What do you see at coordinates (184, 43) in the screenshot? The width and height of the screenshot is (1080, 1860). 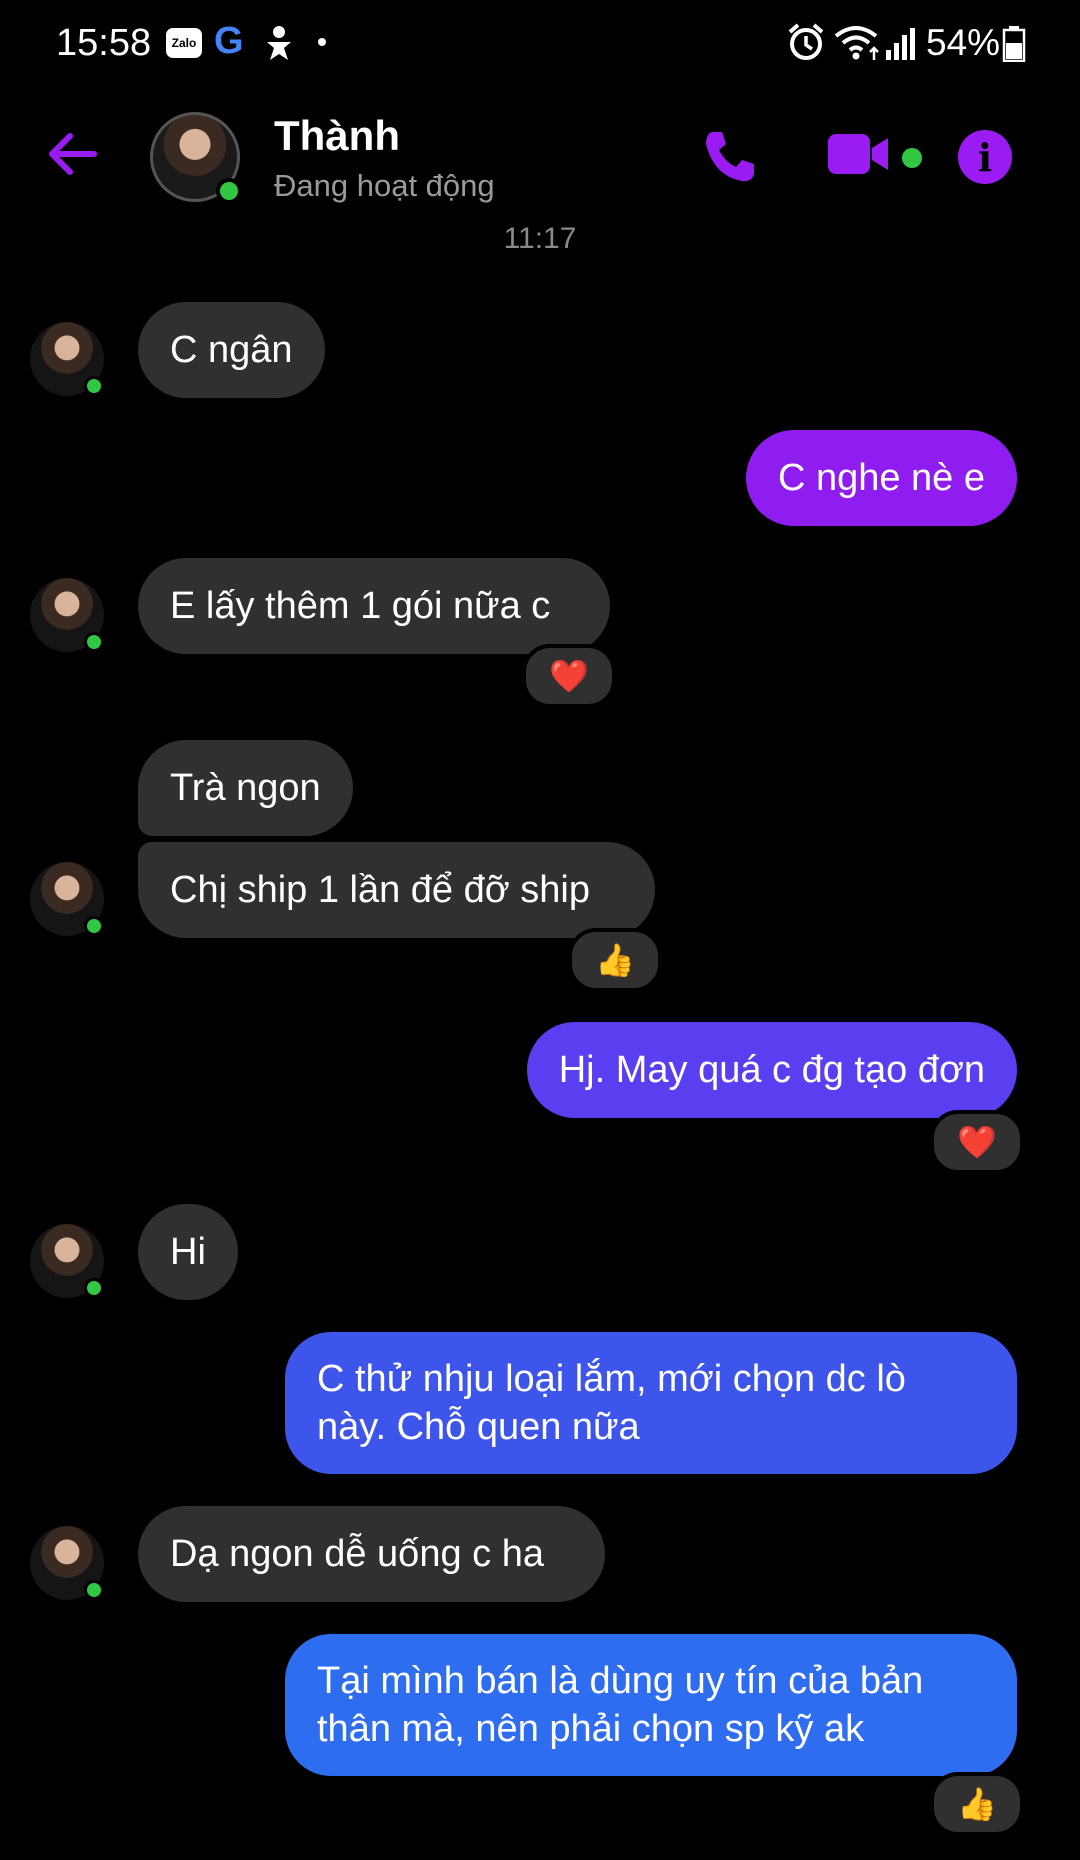 I see `zalo-notification-icon: Zalo` at bounding box center [184, 43].